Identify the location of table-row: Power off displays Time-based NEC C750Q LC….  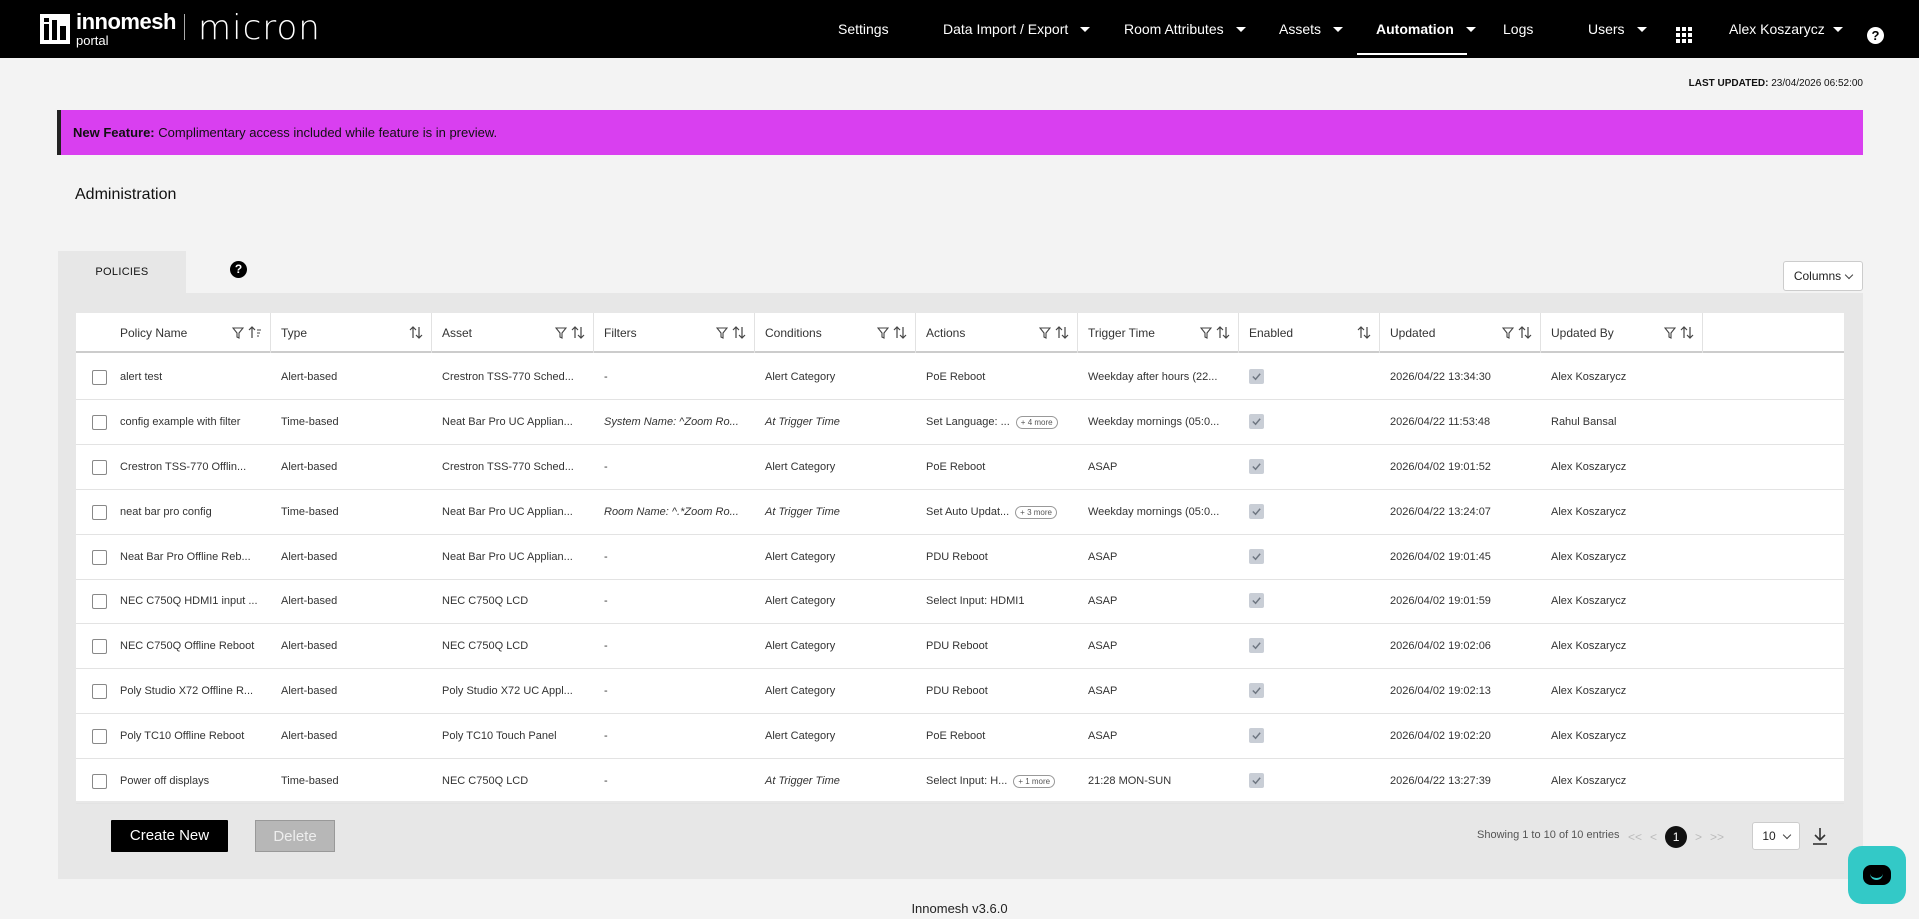
(960, 781).